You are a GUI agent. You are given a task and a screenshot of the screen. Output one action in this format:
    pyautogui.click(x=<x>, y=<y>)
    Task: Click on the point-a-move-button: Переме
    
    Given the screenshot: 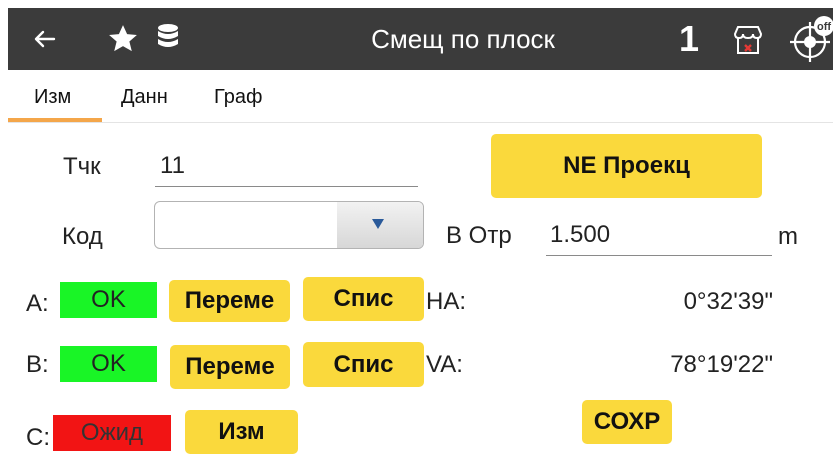 What is the action you would take?
    pyautogui.click(x=229, y=301)
    